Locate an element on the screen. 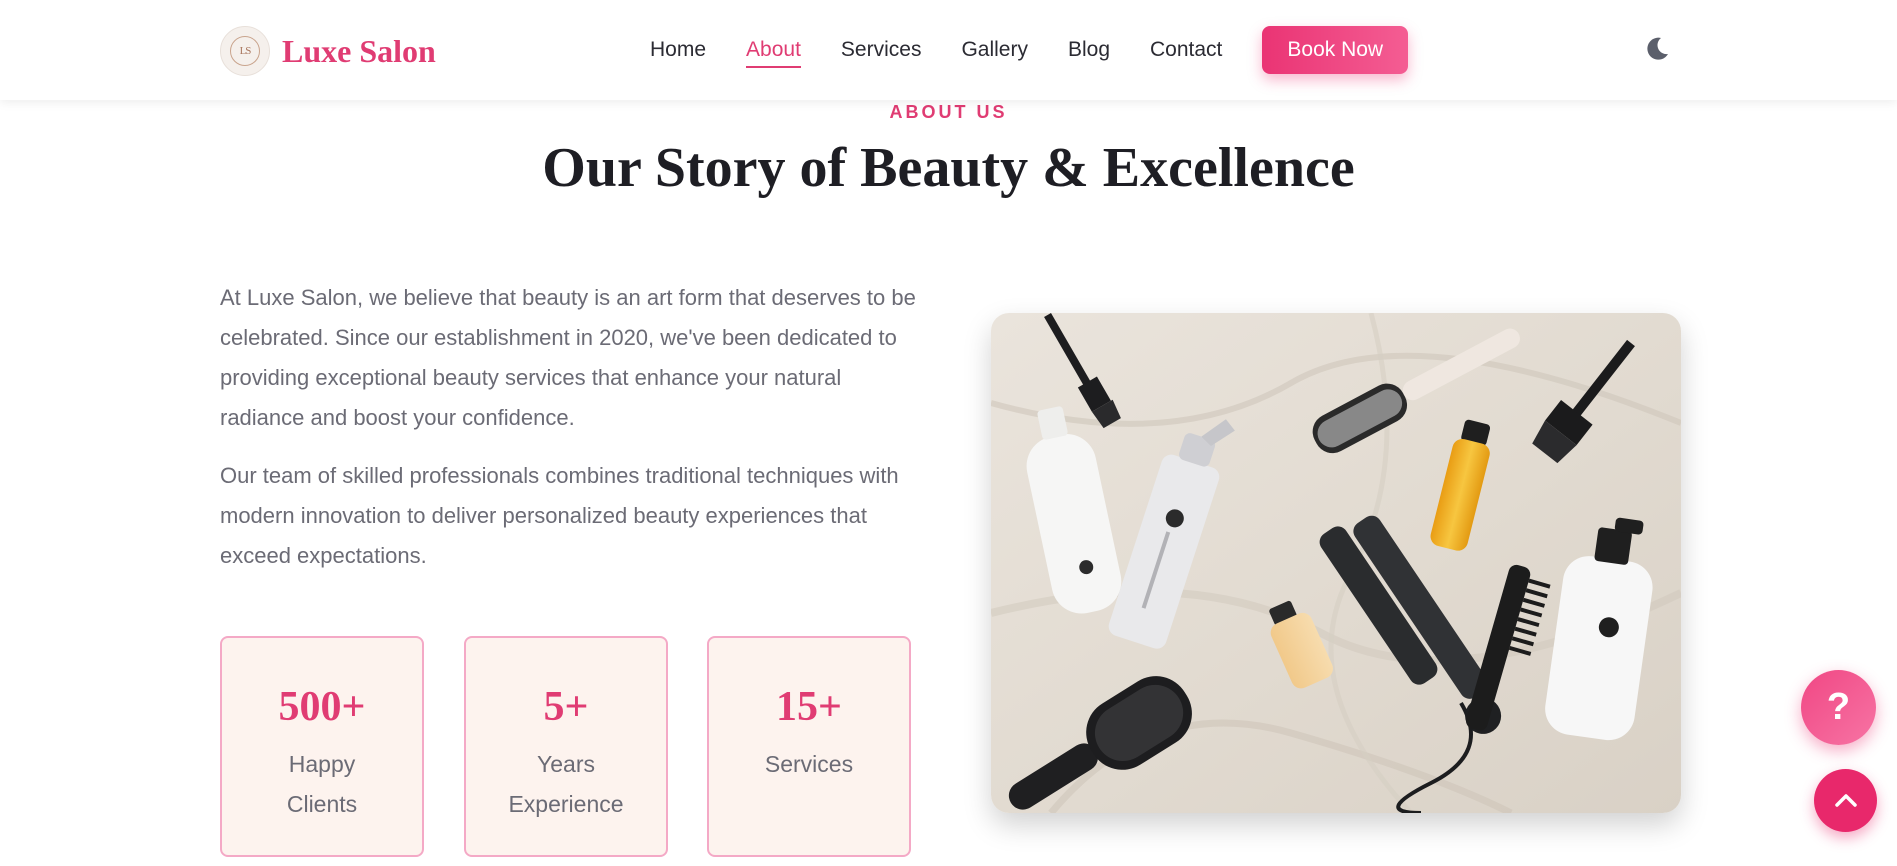 The height and width of the screenshot is (866, 1897). stat-card-services: 15+ Services is located at coordinates (809, 746).